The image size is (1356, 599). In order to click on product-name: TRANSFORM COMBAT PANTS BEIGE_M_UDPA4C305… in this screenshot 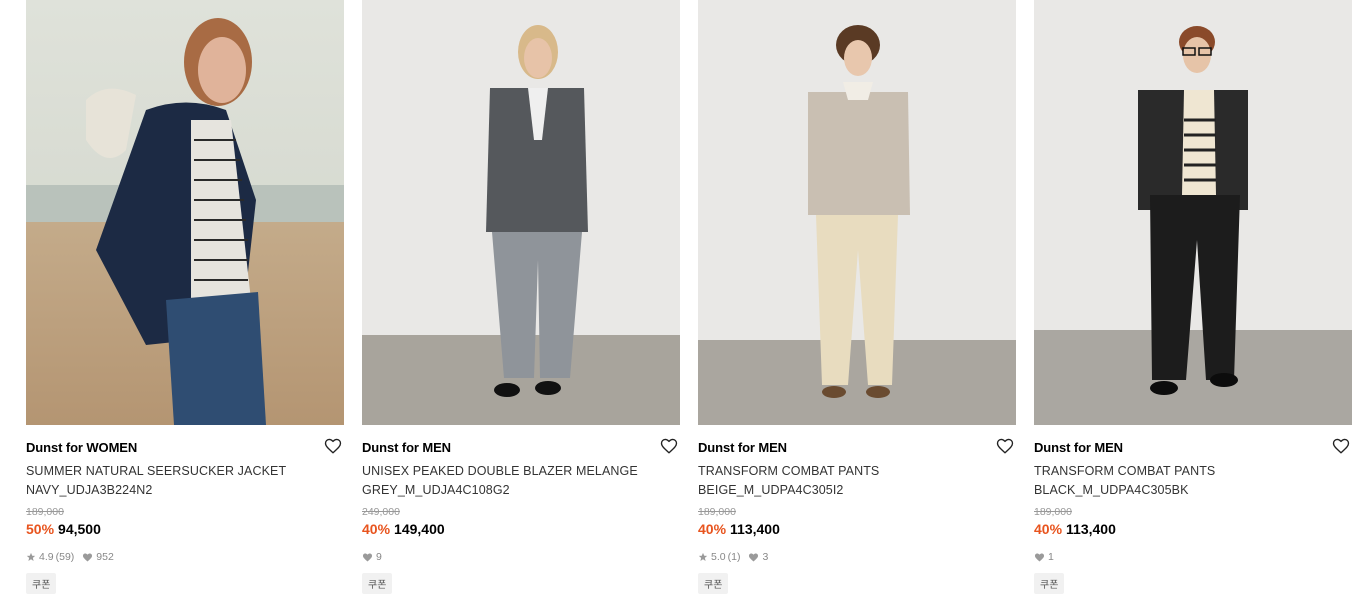, I will do `click(848, 480)`.